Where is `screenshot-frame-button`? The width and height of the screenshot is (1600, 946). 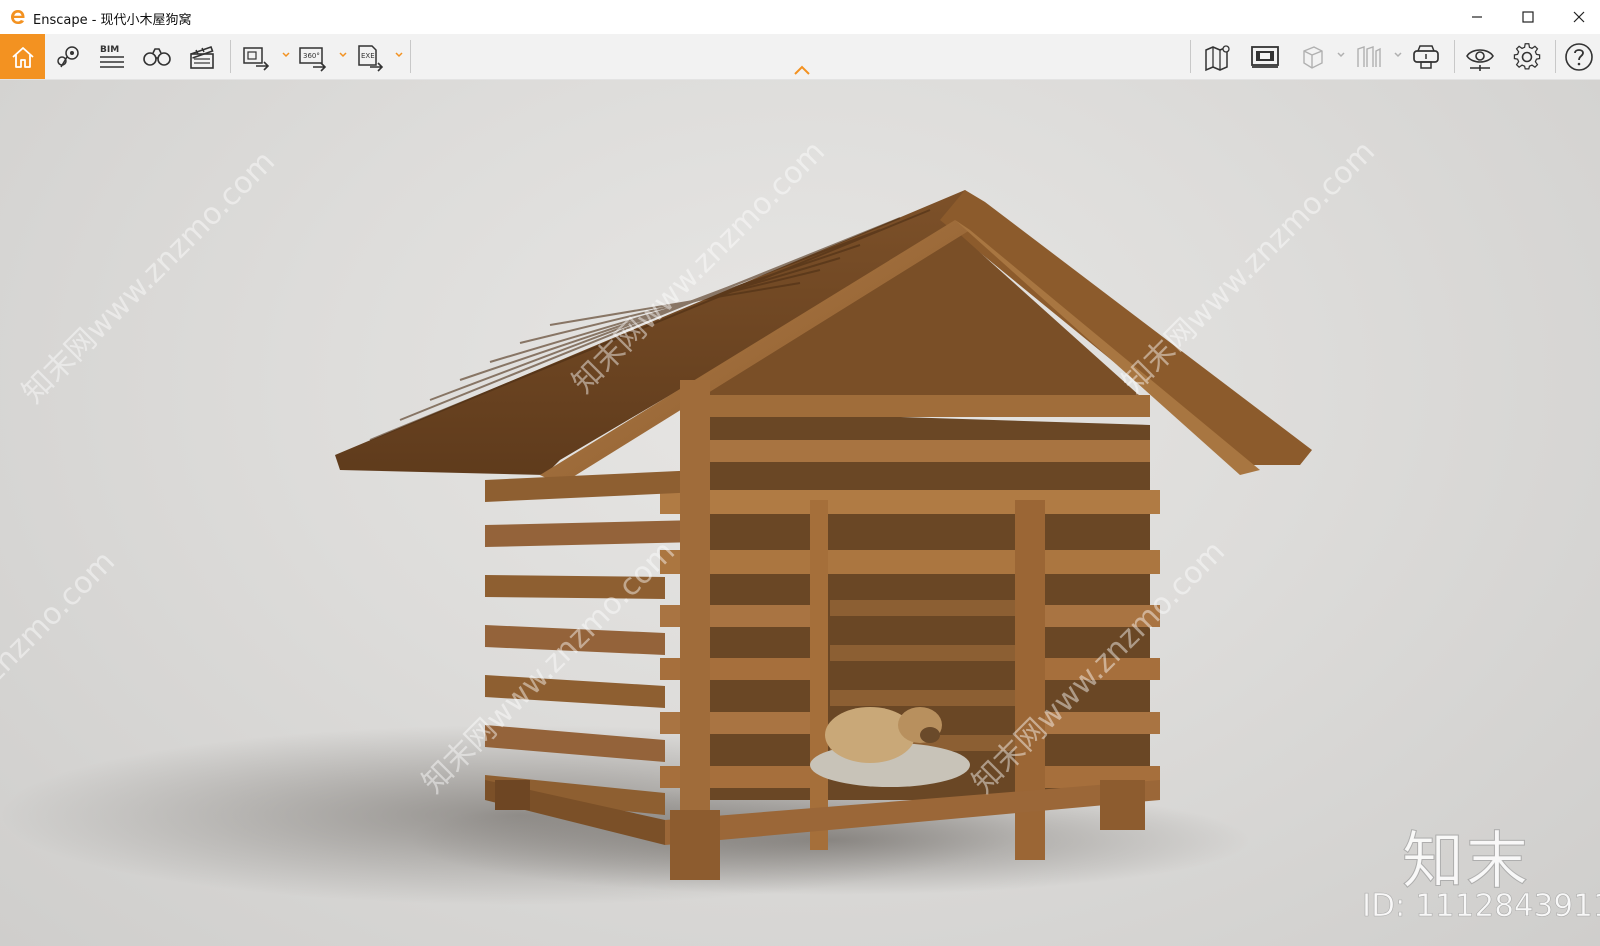
screenshot-frame-button is located at coordinates (1265, 56).